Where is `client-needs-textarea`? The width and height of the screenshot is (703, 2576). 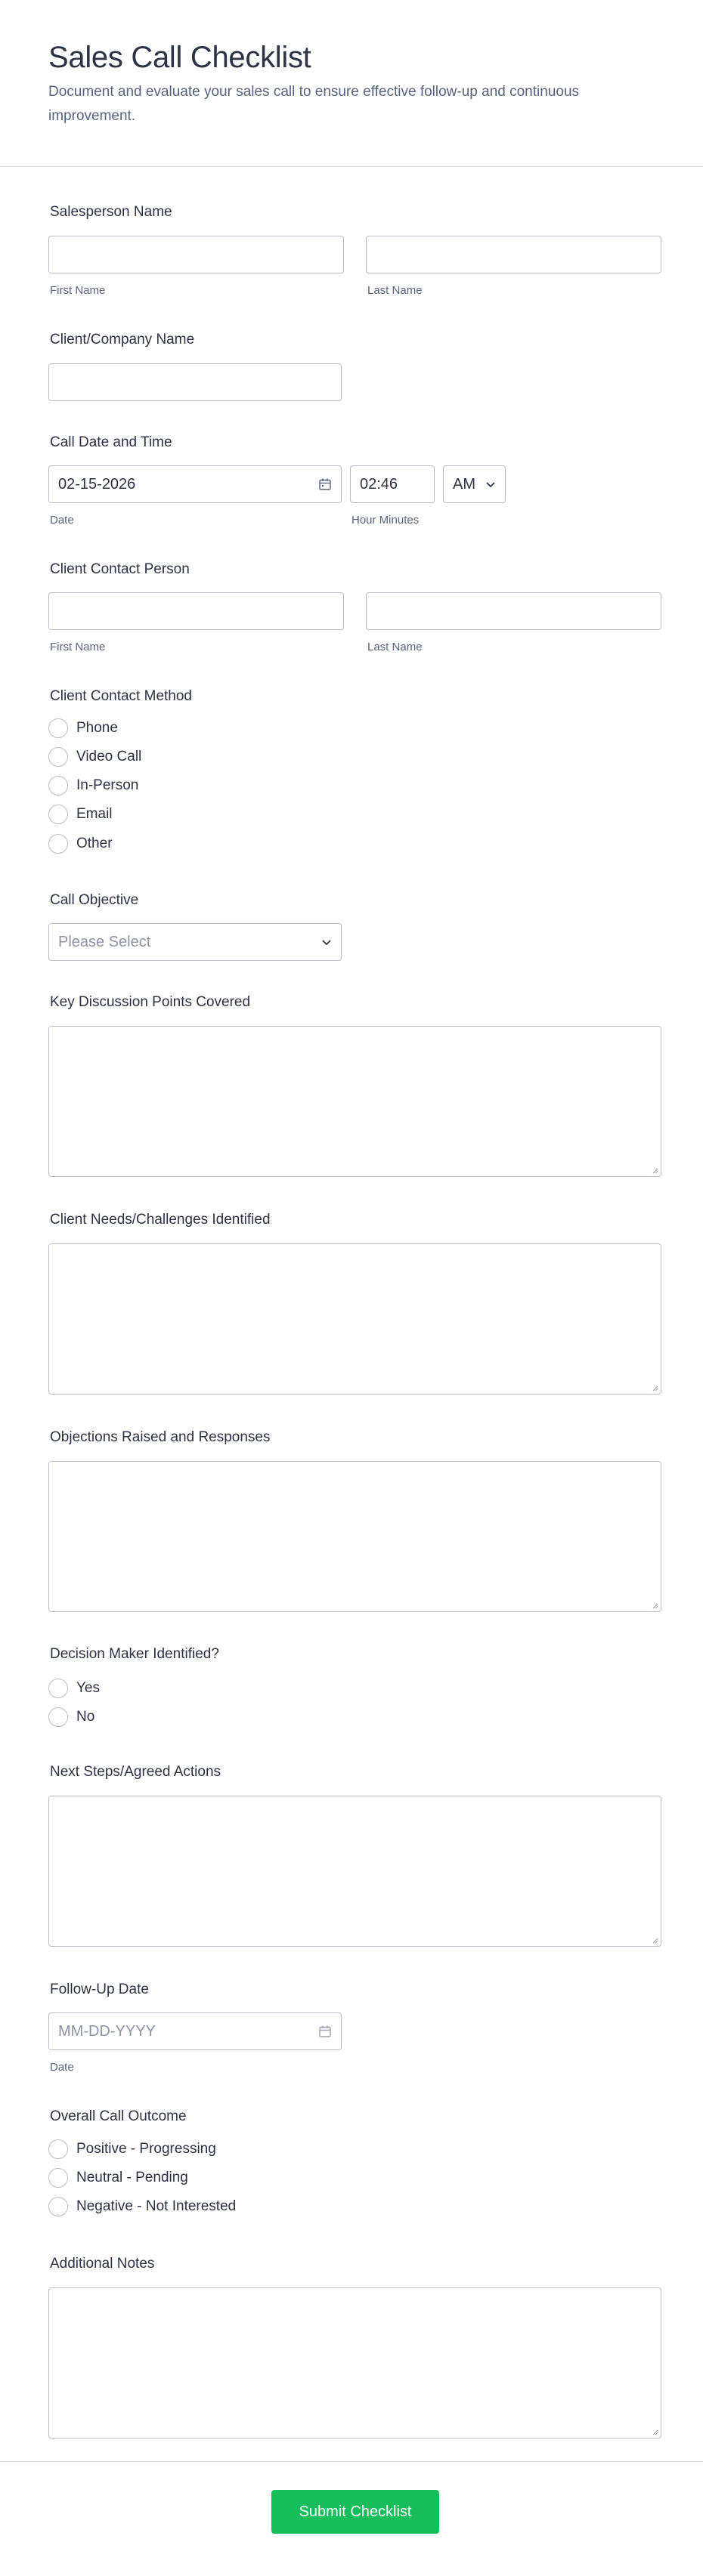
client-needs-textarea is located at coordinates (354, 1319).